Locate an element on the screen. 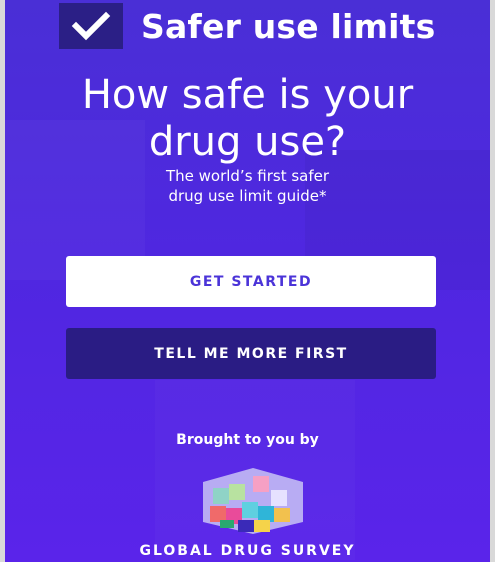 The width and height of the screenshot is (495, 562). cube-logo-icon is located at coordinates (253, 501).